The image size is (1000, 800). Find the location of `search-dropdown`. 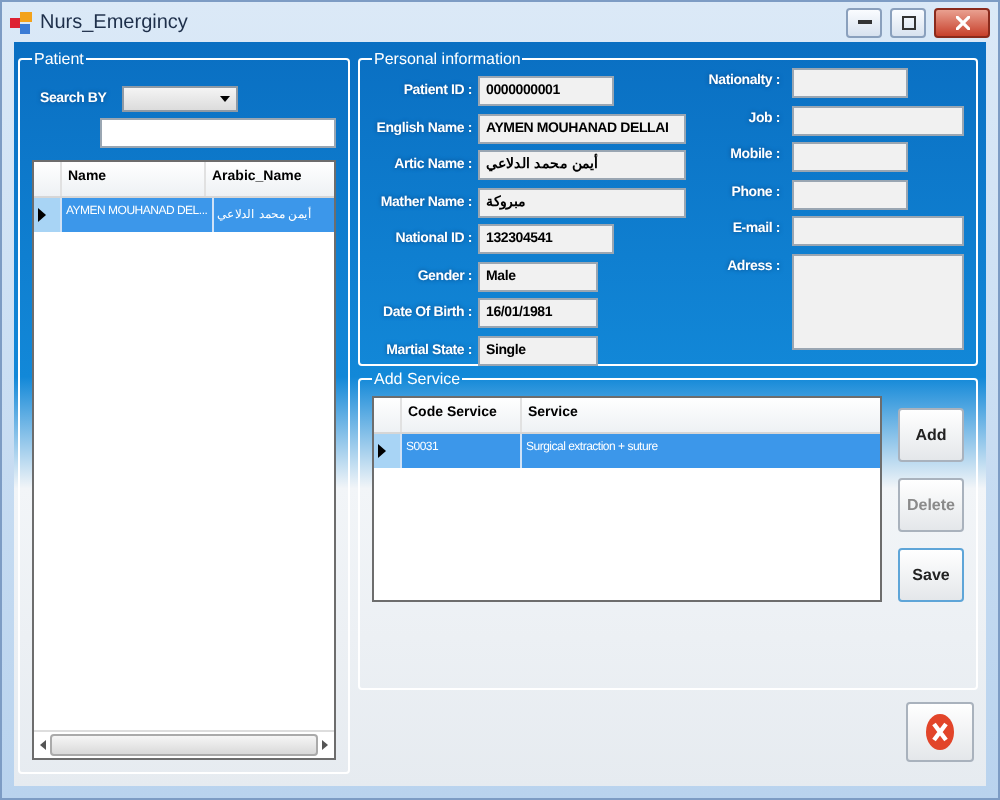

search-dropdown is located at coordinates (180, 99).